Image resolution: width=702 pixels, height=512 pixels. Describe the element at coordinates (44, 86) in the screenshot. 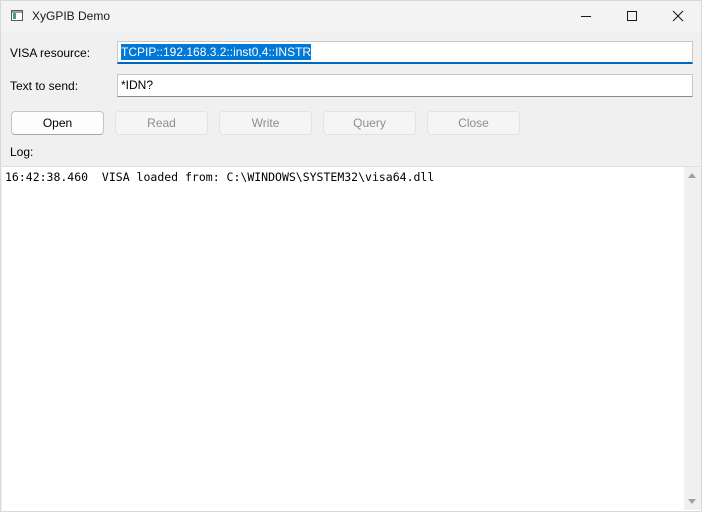

I see `text-to-send-label: Text to send:` at that location.